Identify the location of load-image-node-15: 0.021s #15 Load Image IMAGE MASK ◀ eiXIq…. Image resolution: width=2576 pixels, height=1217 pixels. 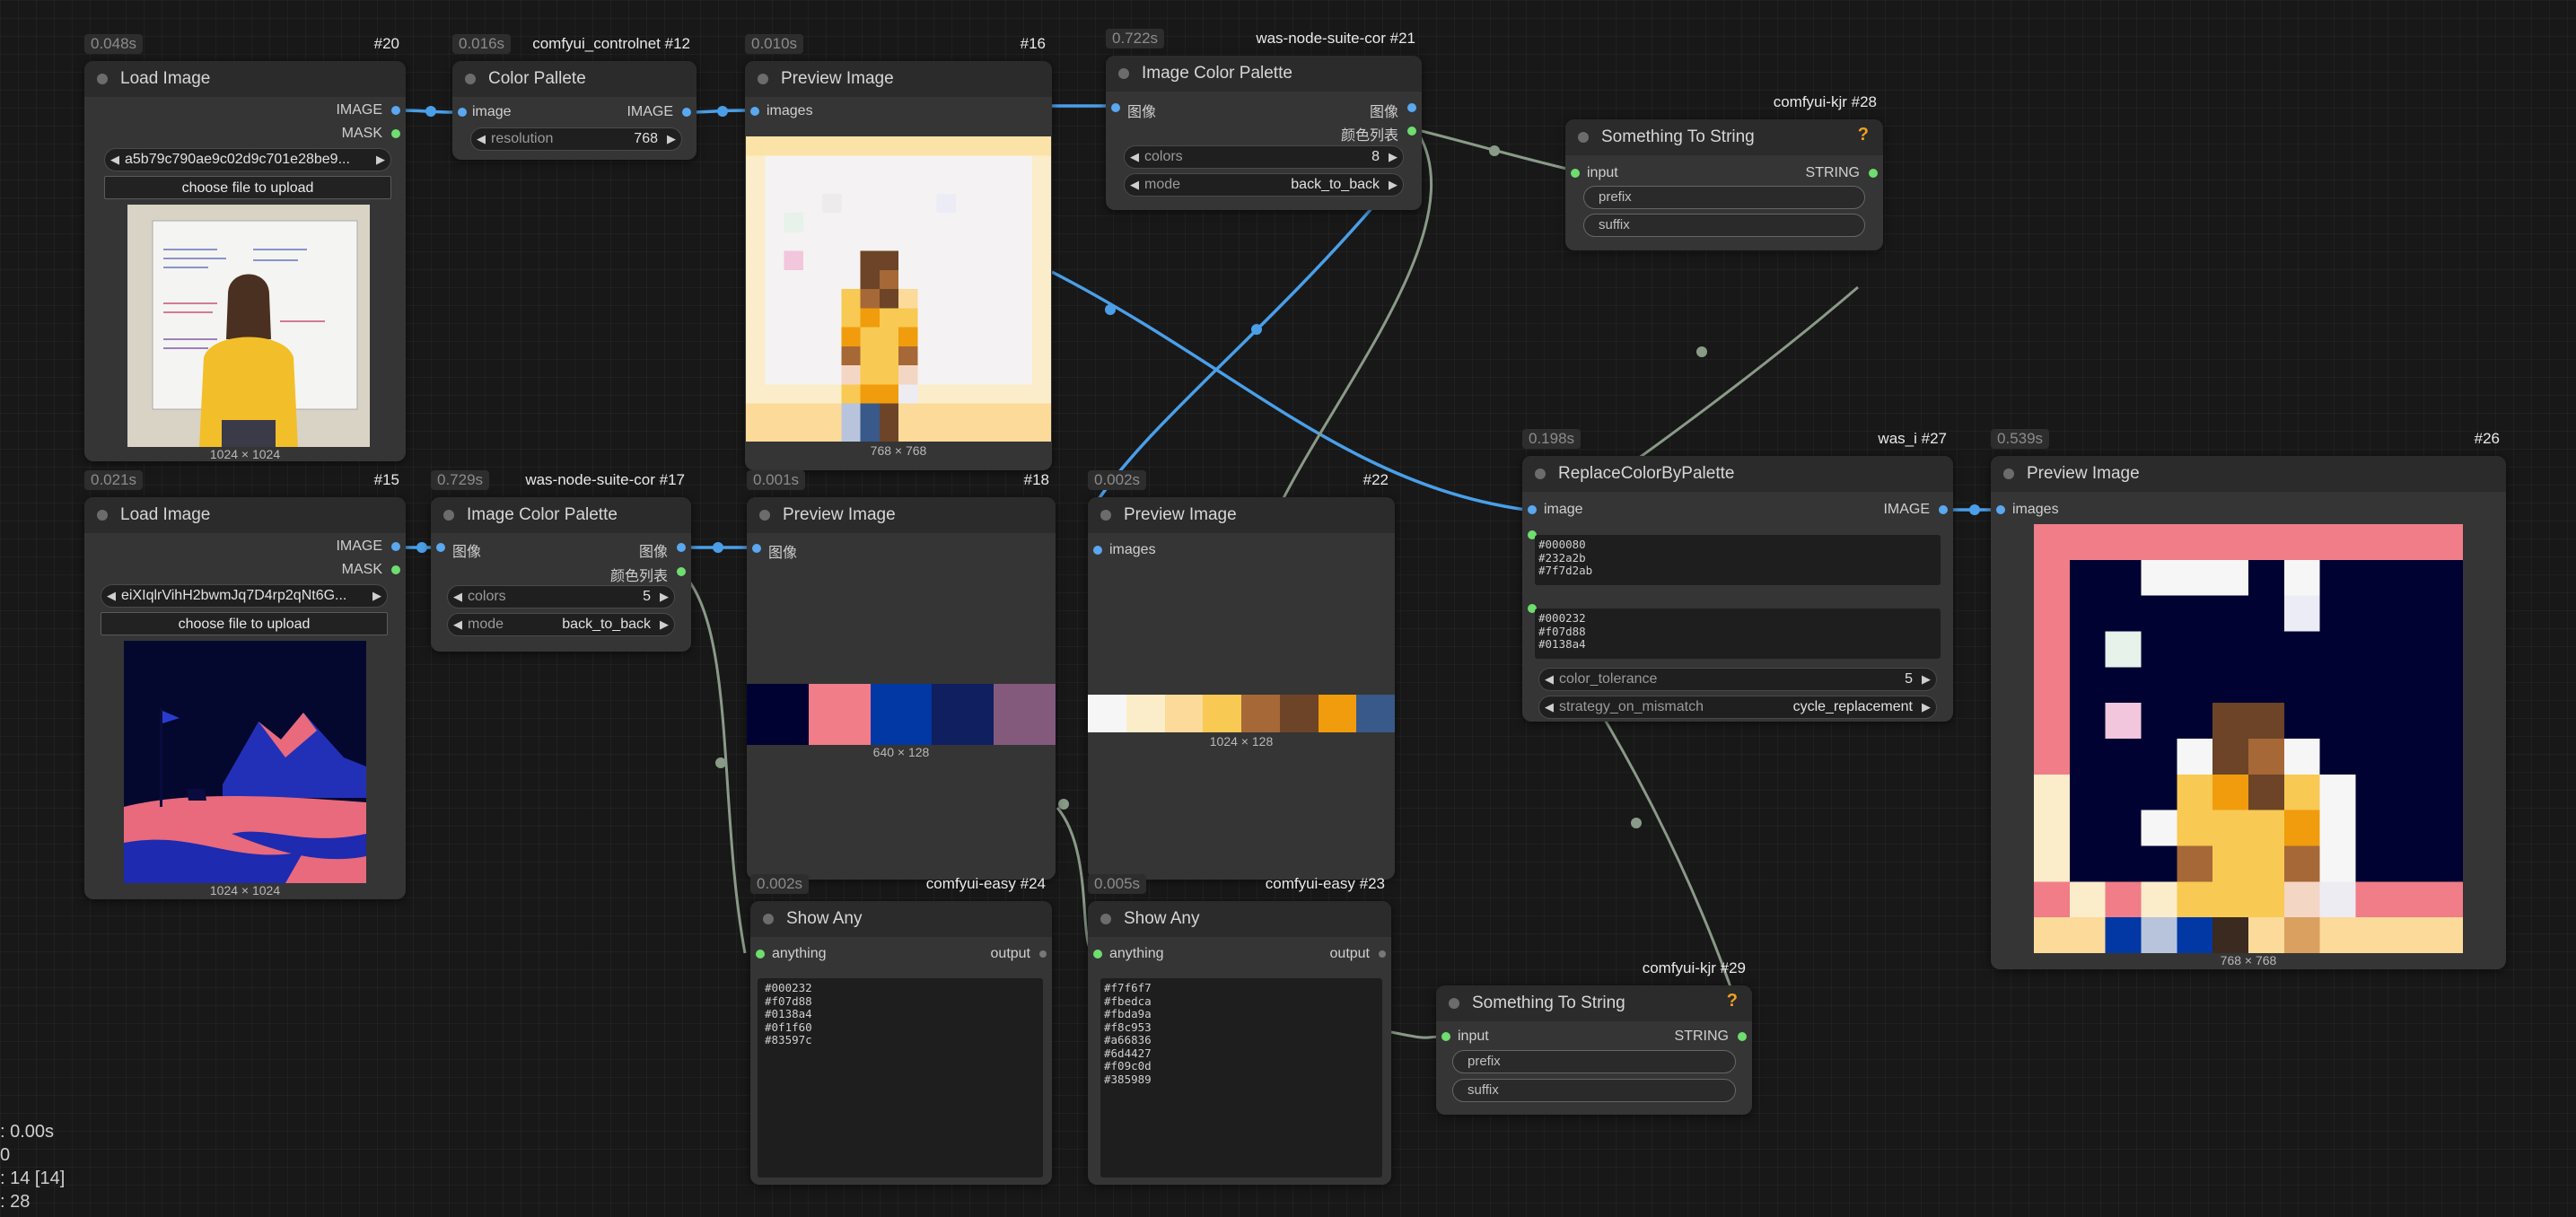
(245, 684).